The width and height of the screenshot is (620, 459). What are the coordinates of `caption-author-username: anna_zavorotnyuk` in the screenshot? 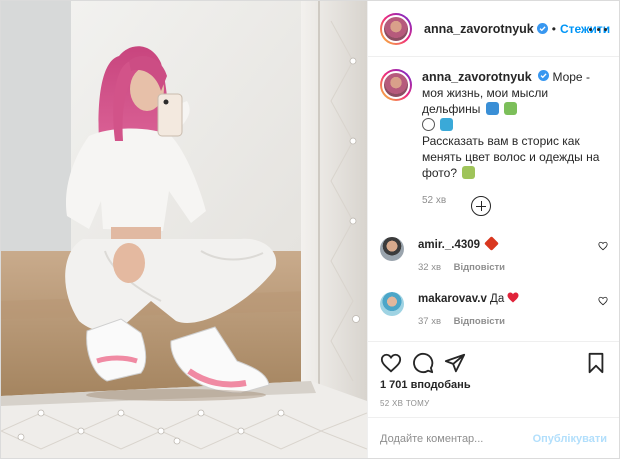 It's located at (477, 77).